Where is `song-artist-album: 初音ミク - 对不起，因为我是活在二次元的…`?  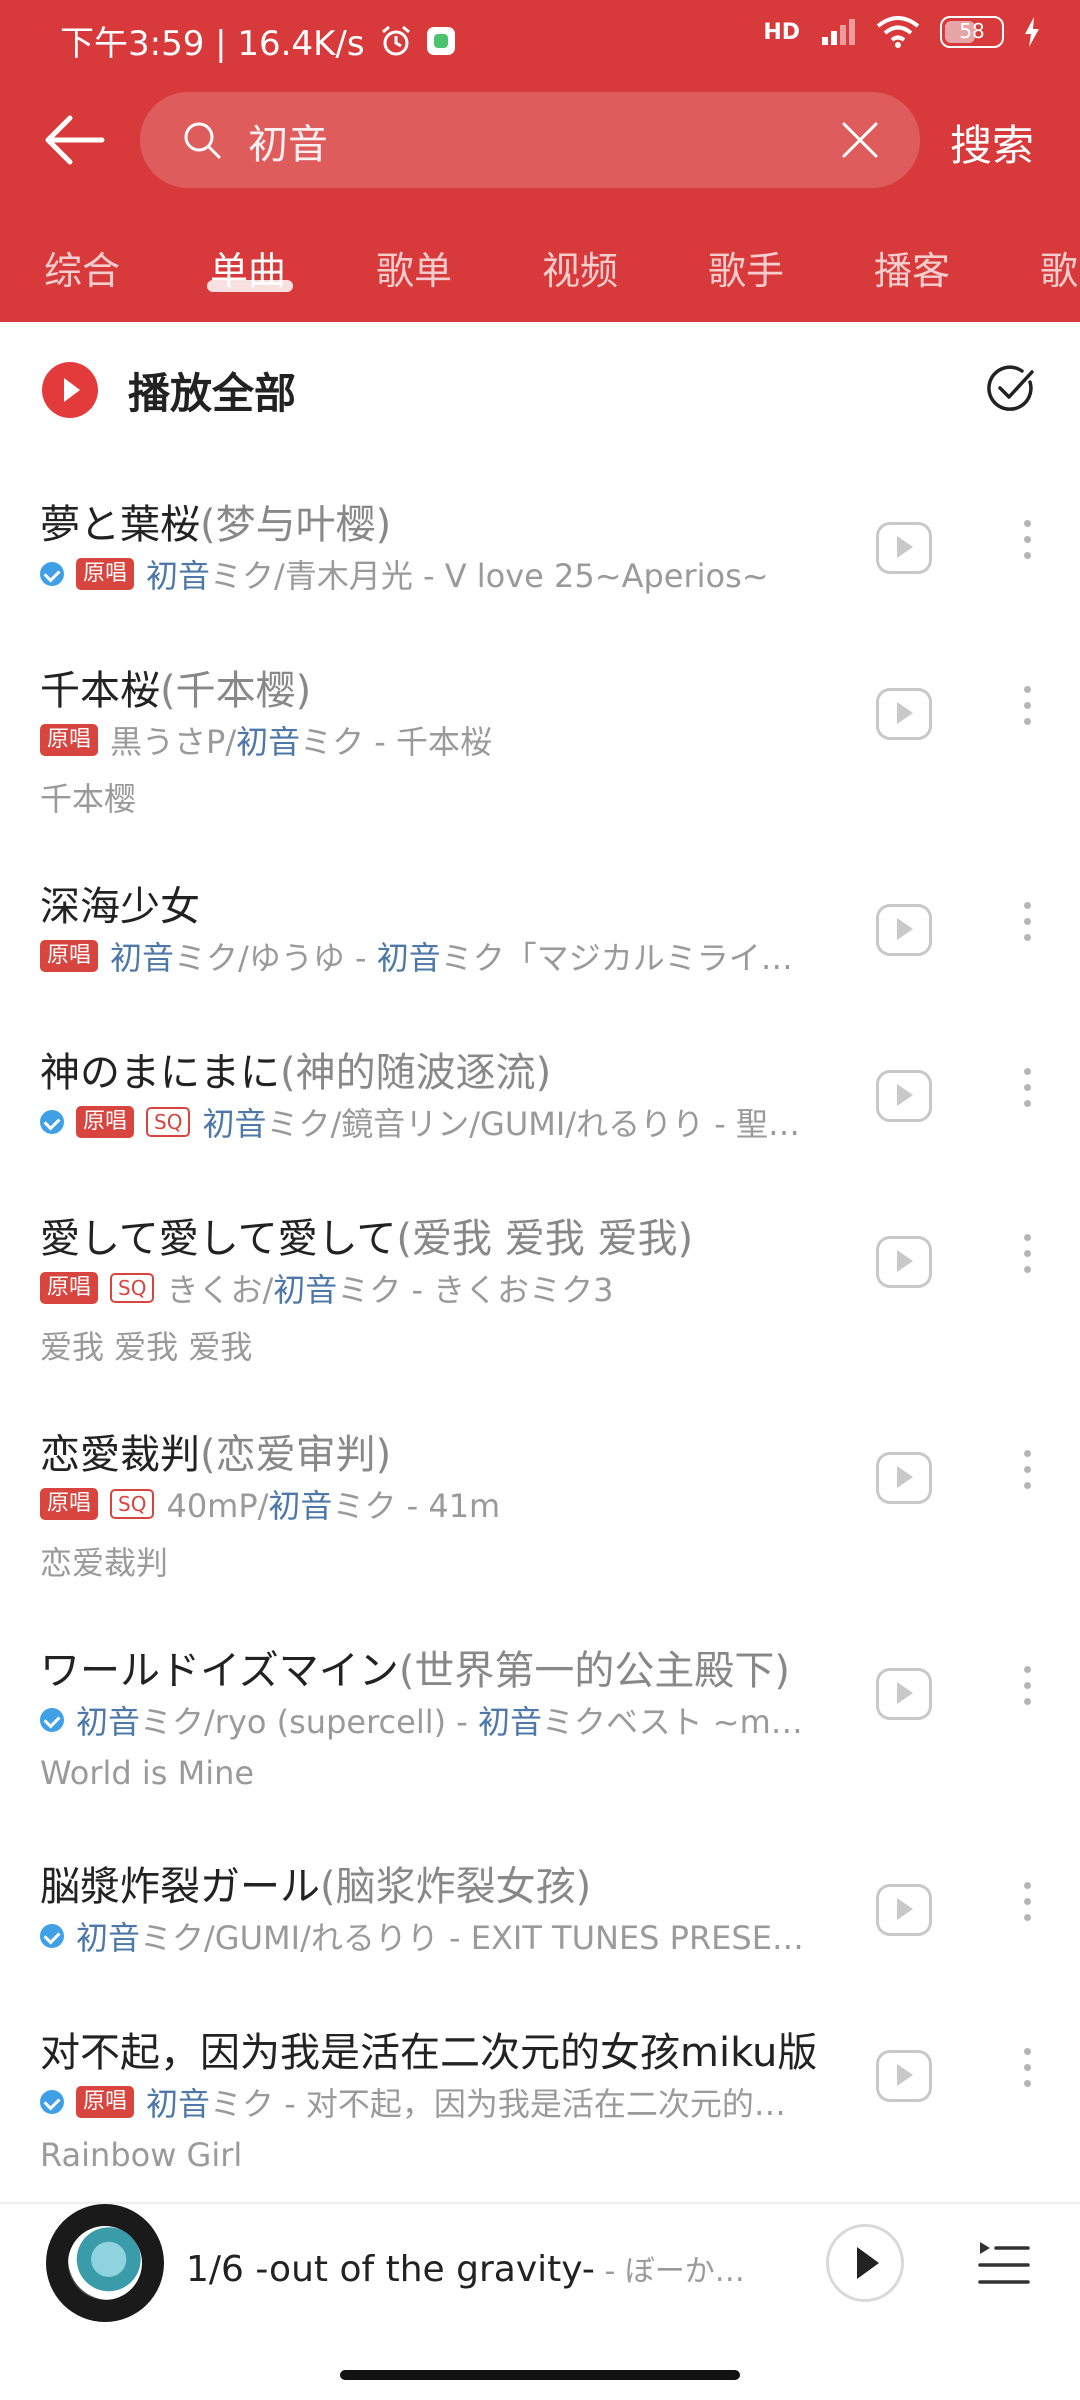 song-artist-album: 初音ミク - 对不起，因为我是活在二次元的… is located at coordinates (466, 2102).